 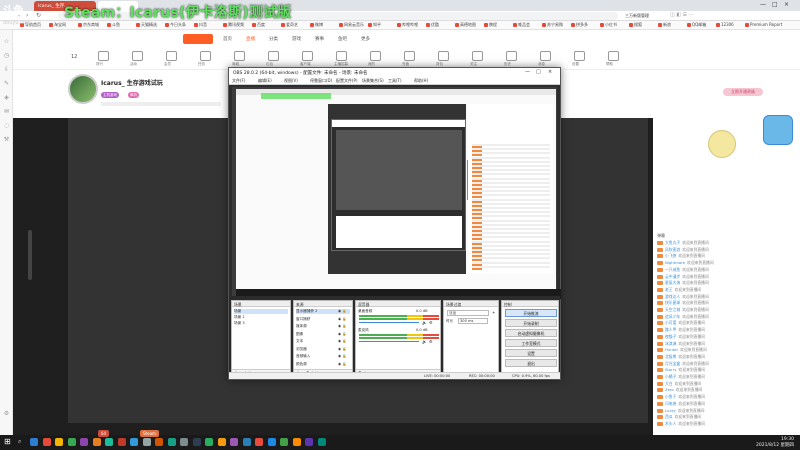 I want to click on obs-menu-item: 文件(F), so click(x=238, y=81).